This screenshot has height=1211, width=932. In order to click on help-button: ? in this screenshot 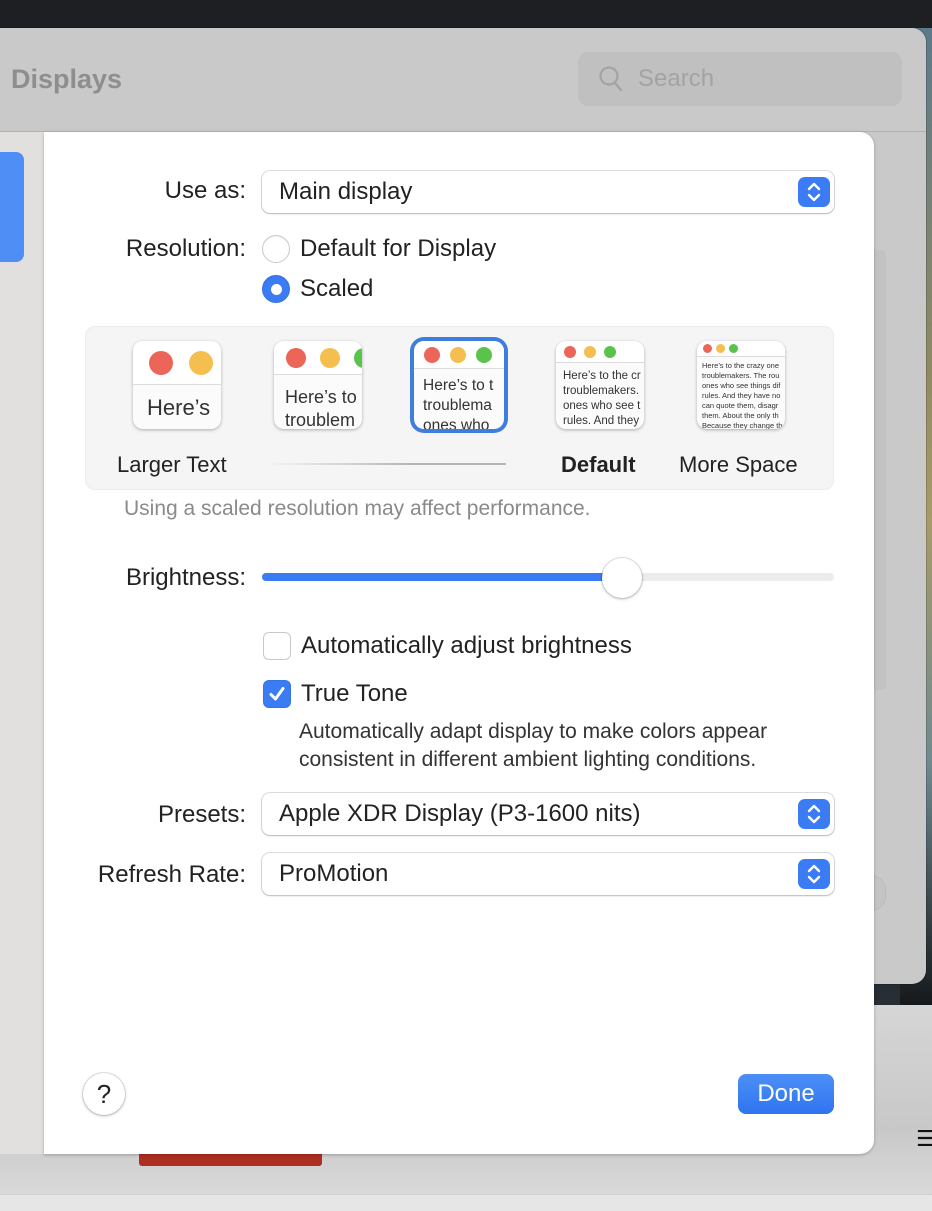, I will do `click(104, 1094)`.